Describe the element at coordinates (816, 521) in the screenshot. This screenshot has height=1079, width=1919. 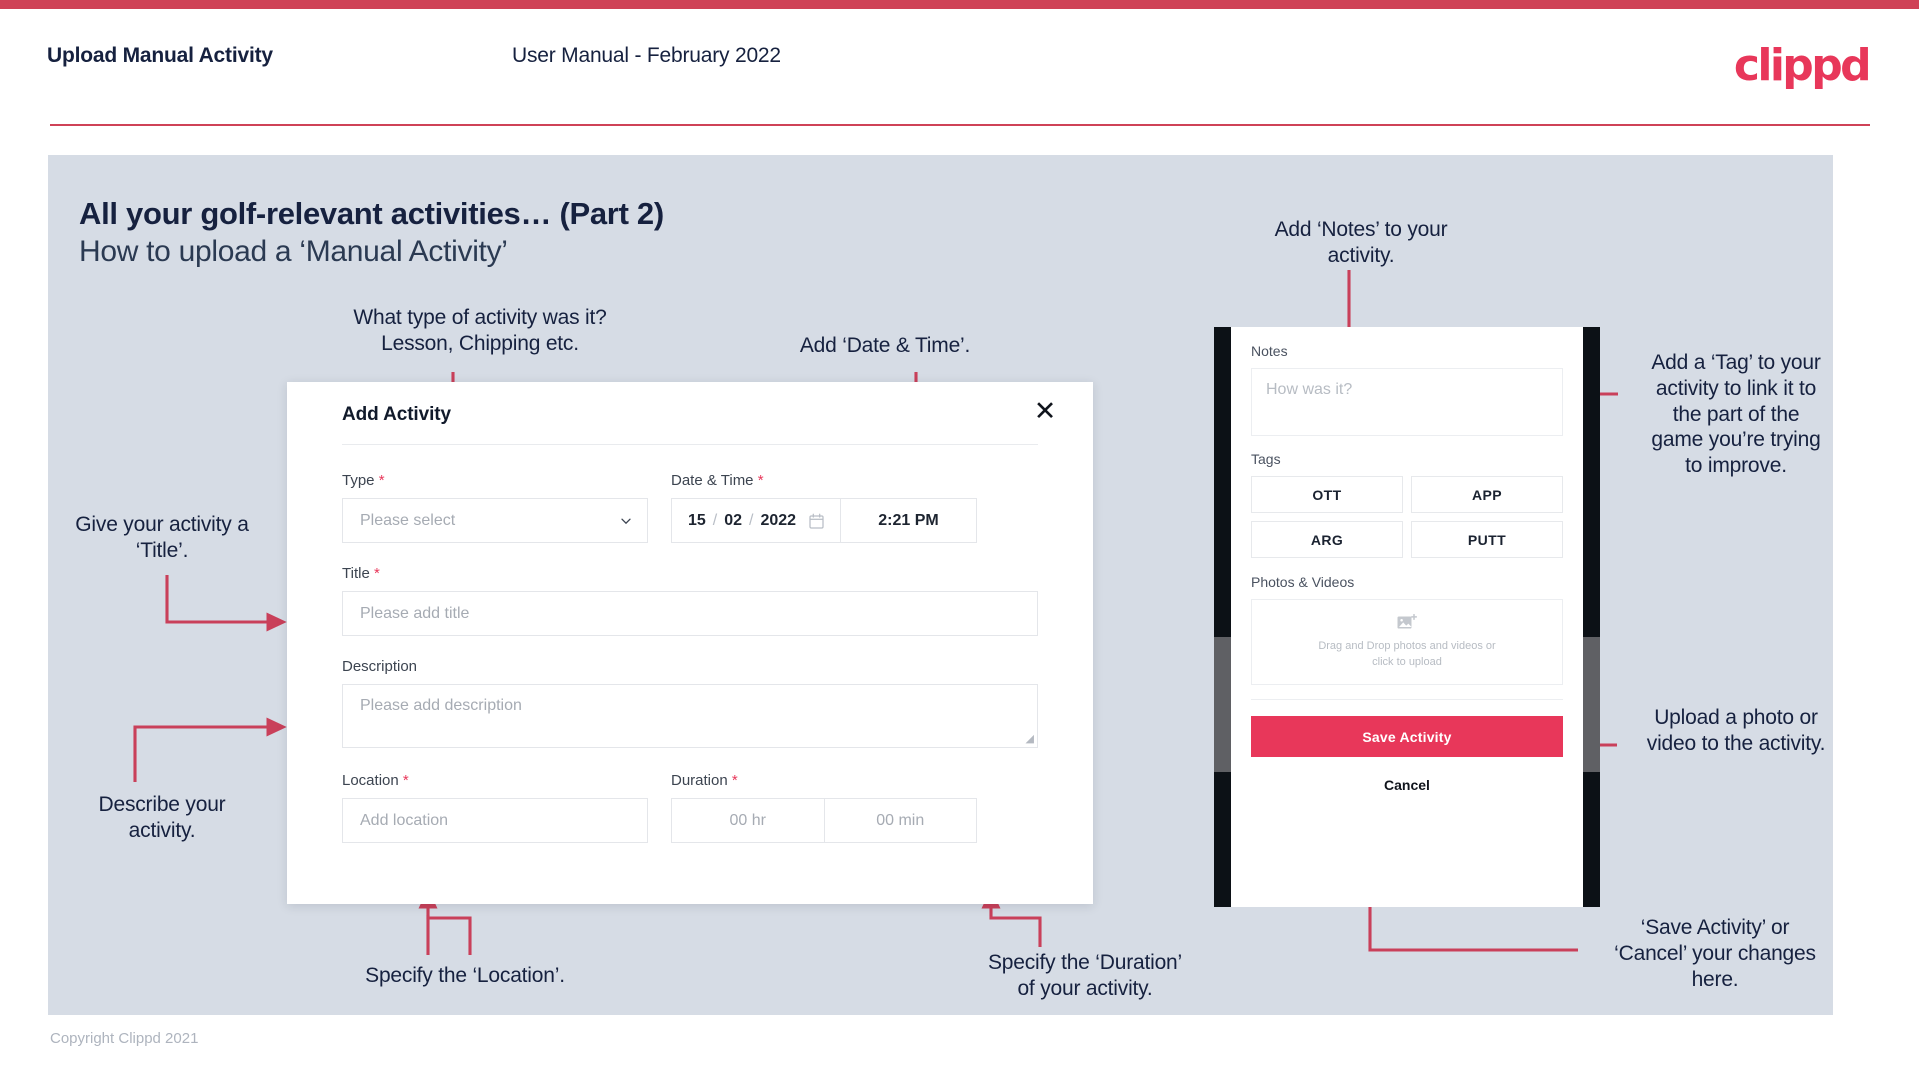
I see `calendar-icon` at that location.